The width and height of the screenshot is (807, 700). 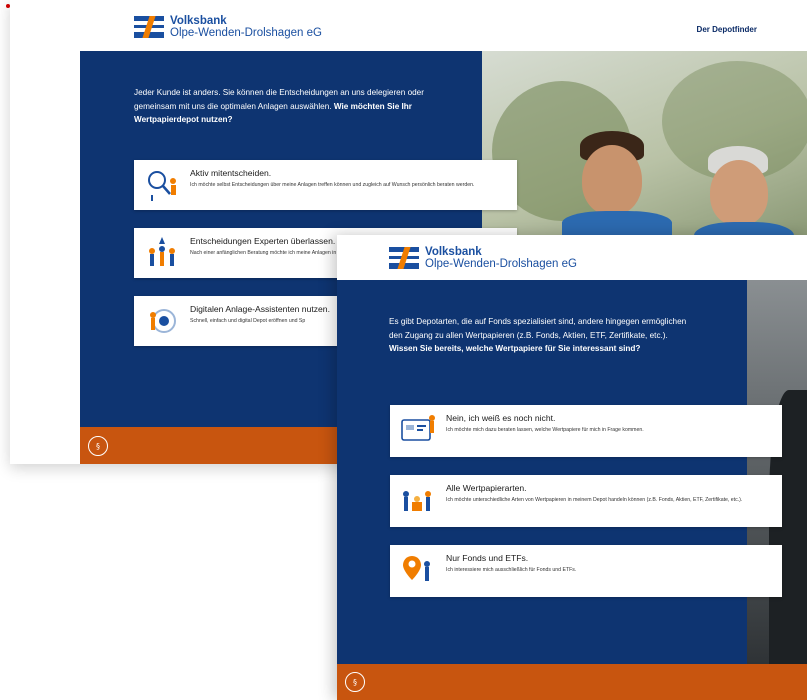 I want to click on back-logo: Volksbank Olpe-Wenden-Drolshagen eG, so click(x=228, y=27).